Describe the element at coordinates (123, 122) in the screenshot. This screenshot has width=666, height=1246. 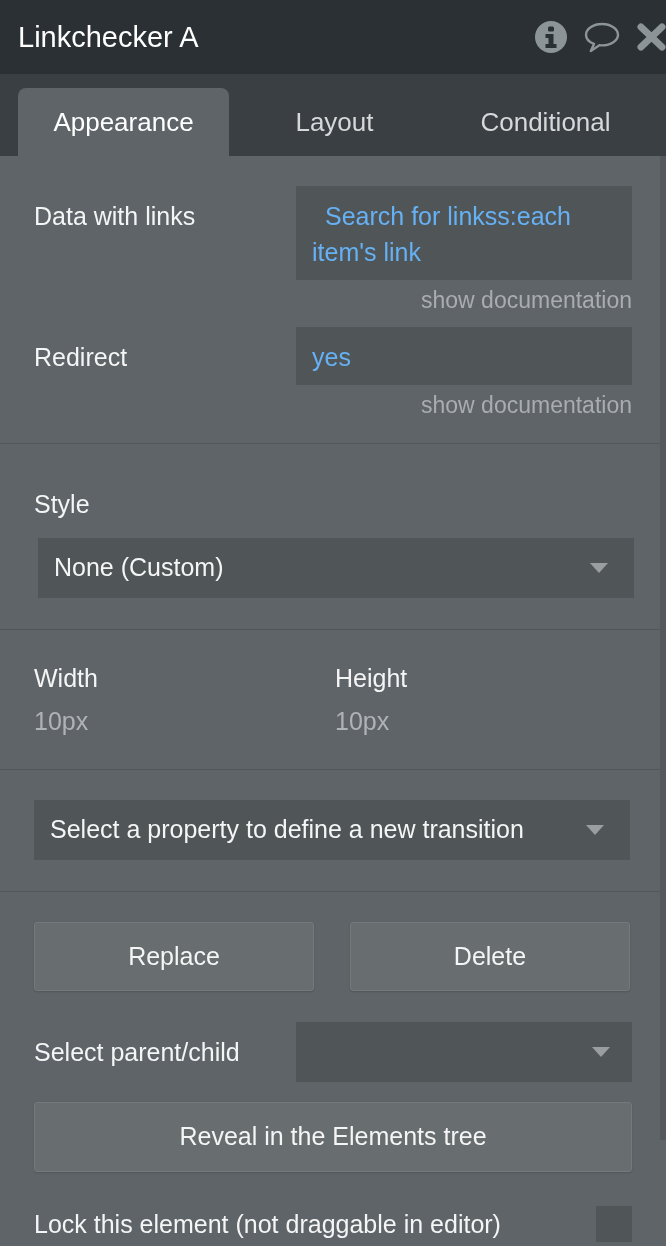
I see `tab: Appearance` at that location.